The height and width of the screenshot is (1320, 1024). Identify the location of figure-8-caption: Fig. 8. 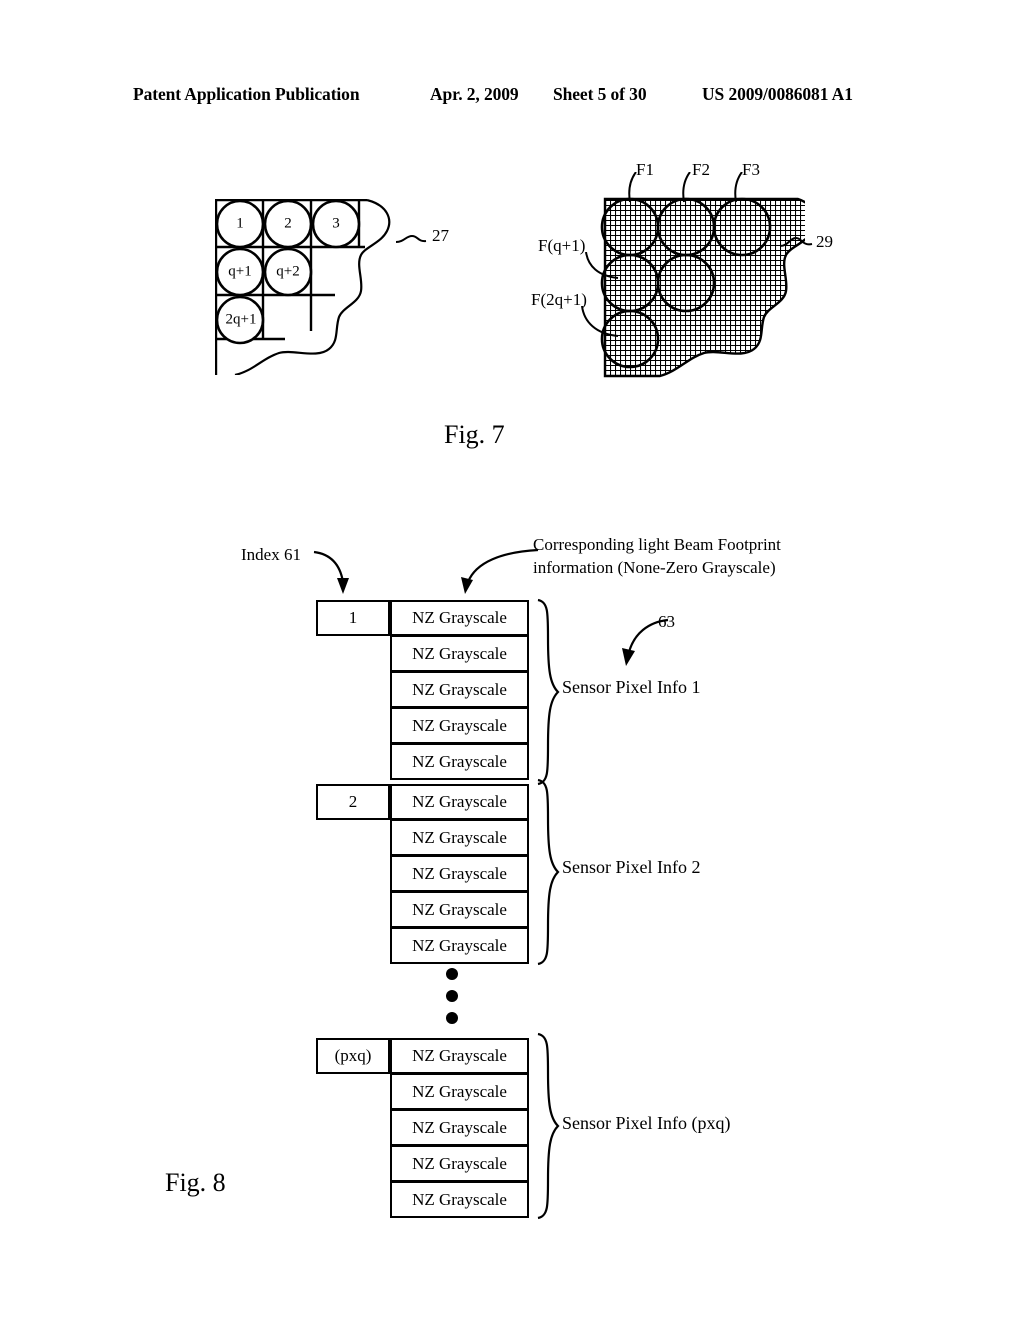
(195, 1182).